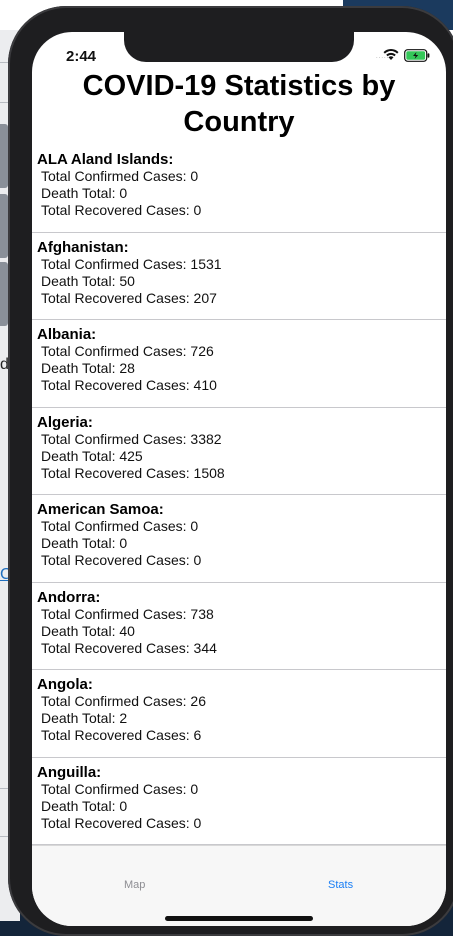 Image resolution: width=453 pixels, height=936 pixels. What do you see at coordinates (198, 701) in the screenshot?
I see `confirmed-cases-value: 26` at bounding box center [198, 701].